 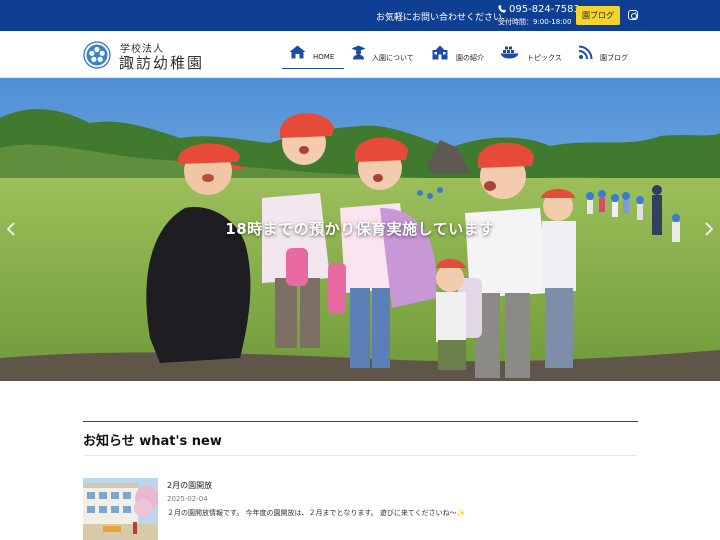 I want to click on site-header: 学校法人 諏訪幼稚園 HOME 入園について 園の紹介 トピックス 園ブログ, so click(x=360, y=54).